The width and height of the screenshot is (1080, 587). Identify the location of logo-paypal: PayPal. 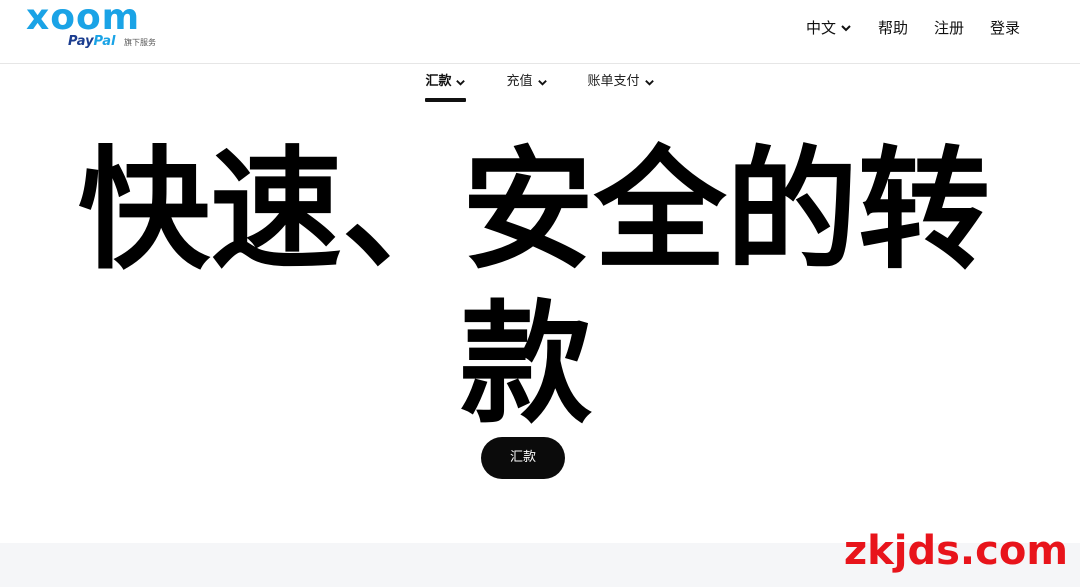
(91, 42).